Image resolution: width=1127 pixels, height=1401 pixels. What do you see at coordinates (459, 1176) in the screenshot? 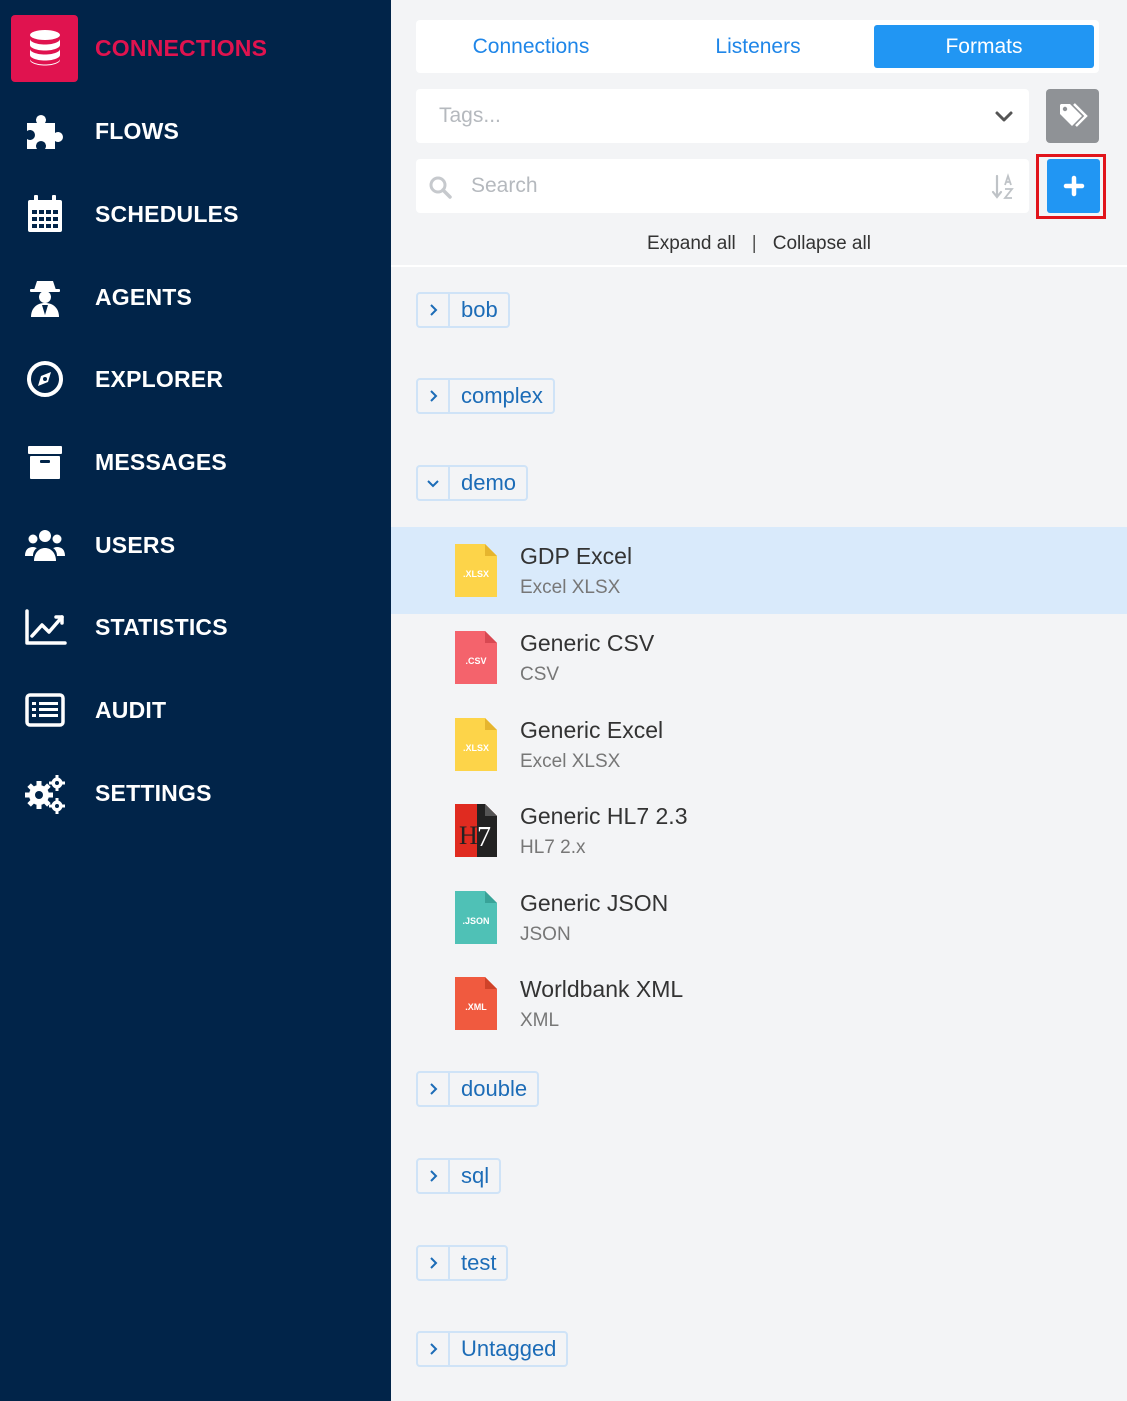
I see `group-sql: sql` at bounding box center [459, 1176].